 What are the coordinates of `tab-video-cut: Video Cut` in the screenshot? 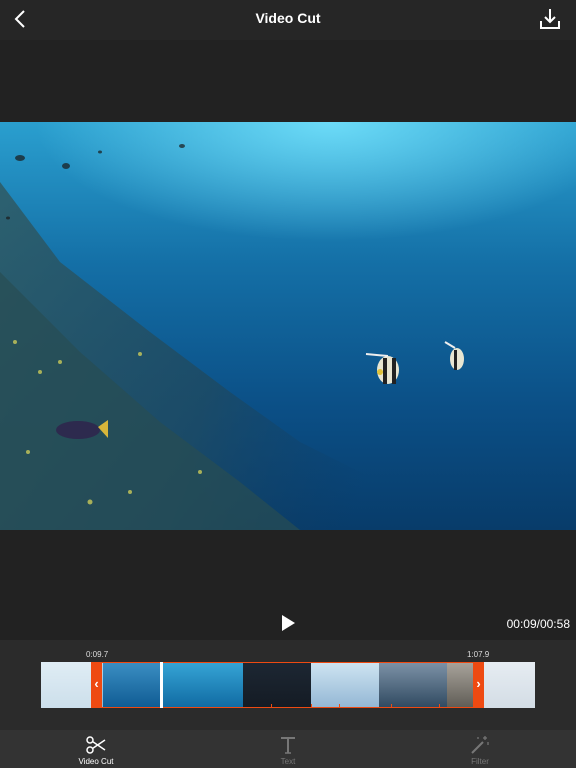 It's located at (96, 749).